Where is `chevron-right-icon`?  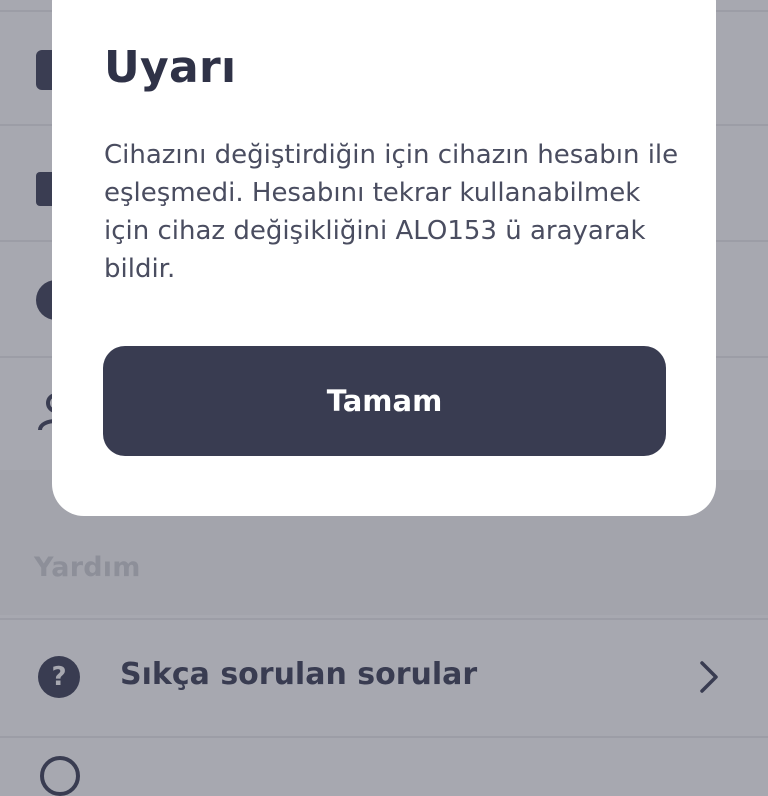 chevron-right-icon is located at coordinates (709, 677).